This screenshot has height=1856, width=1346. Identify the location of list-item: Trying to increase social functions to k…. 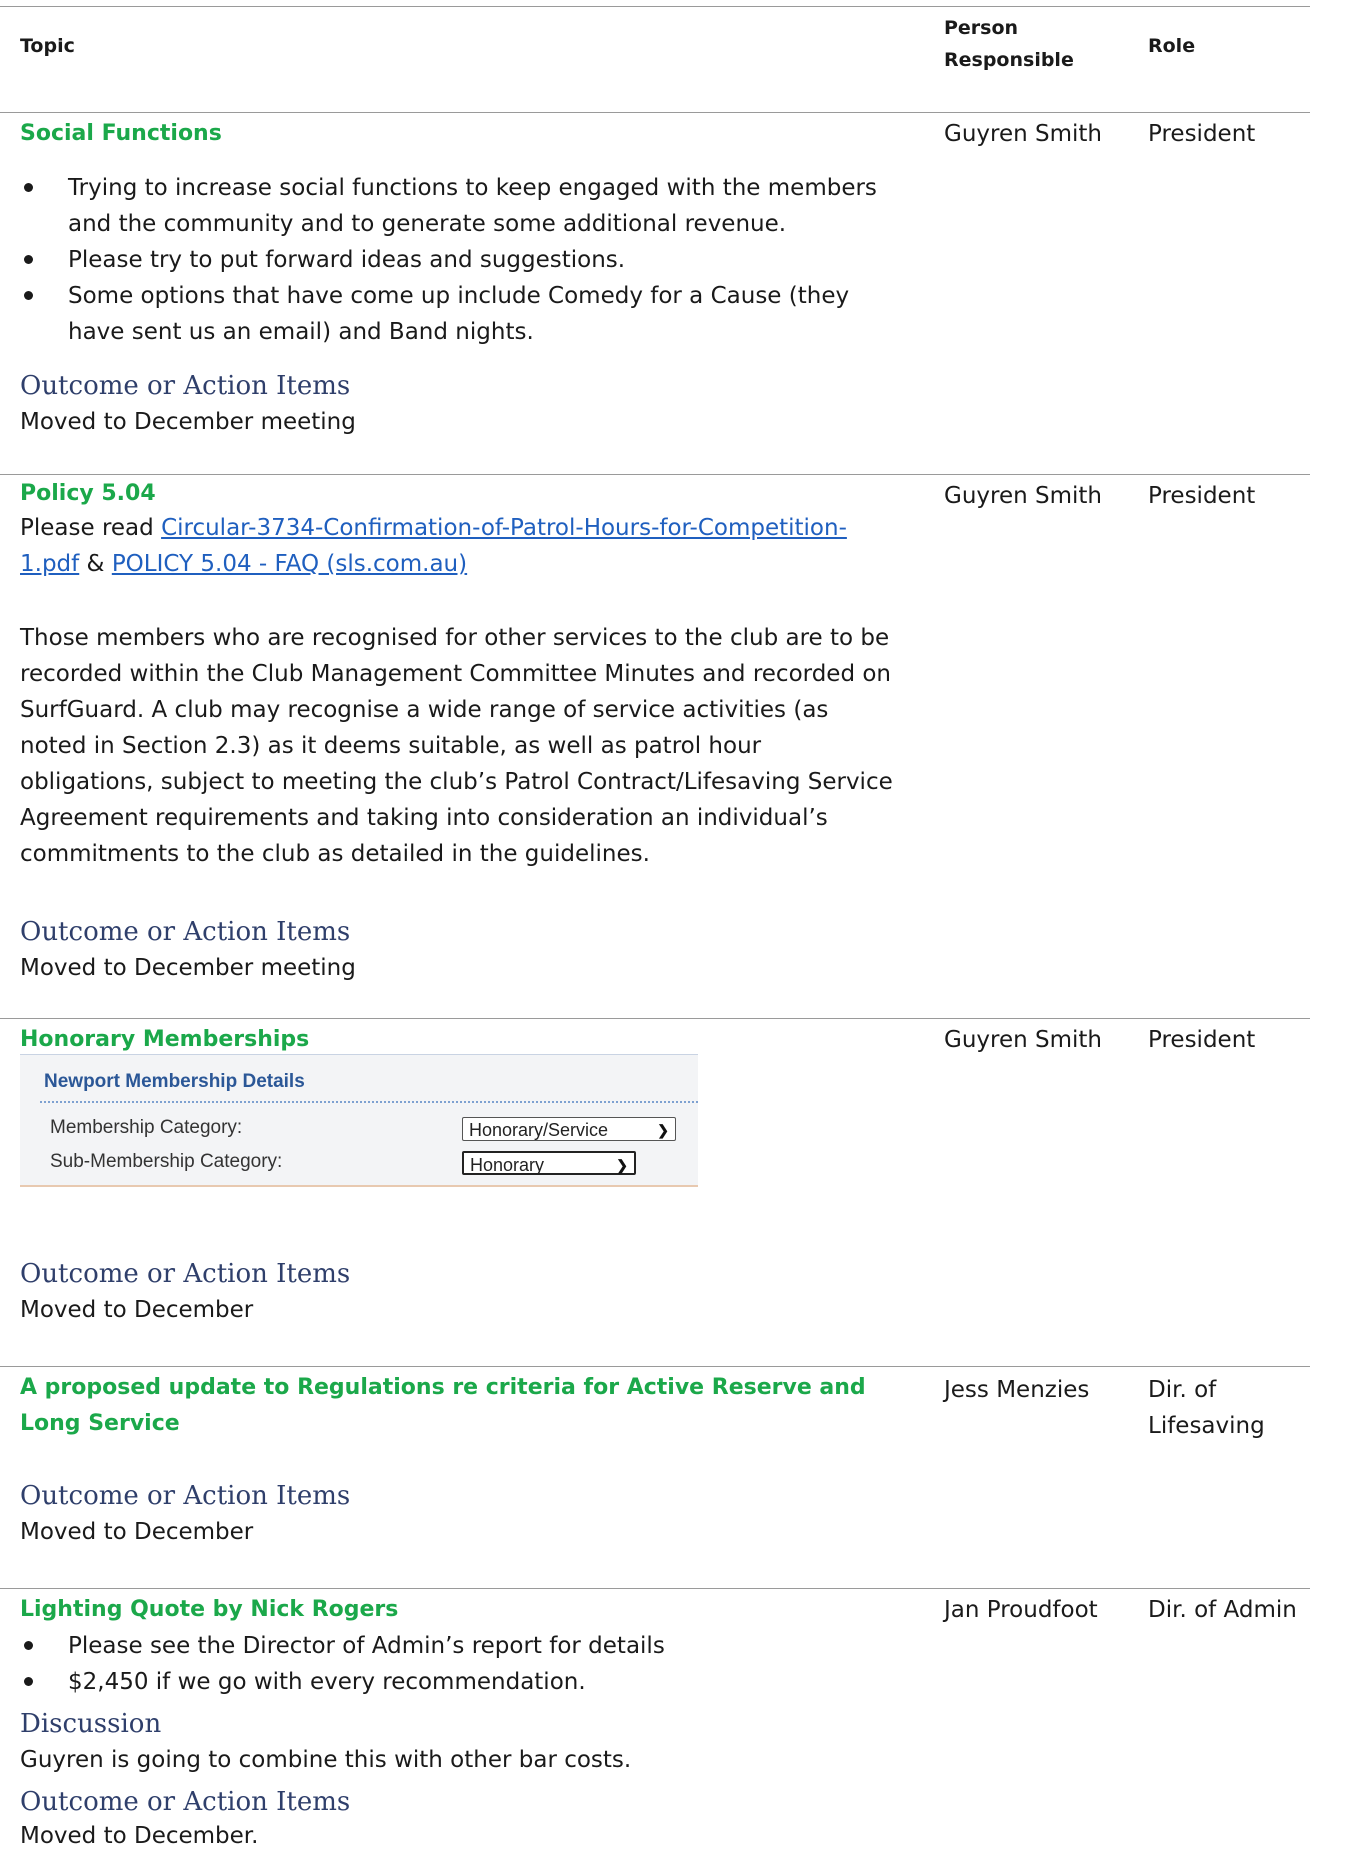
(460, 206).